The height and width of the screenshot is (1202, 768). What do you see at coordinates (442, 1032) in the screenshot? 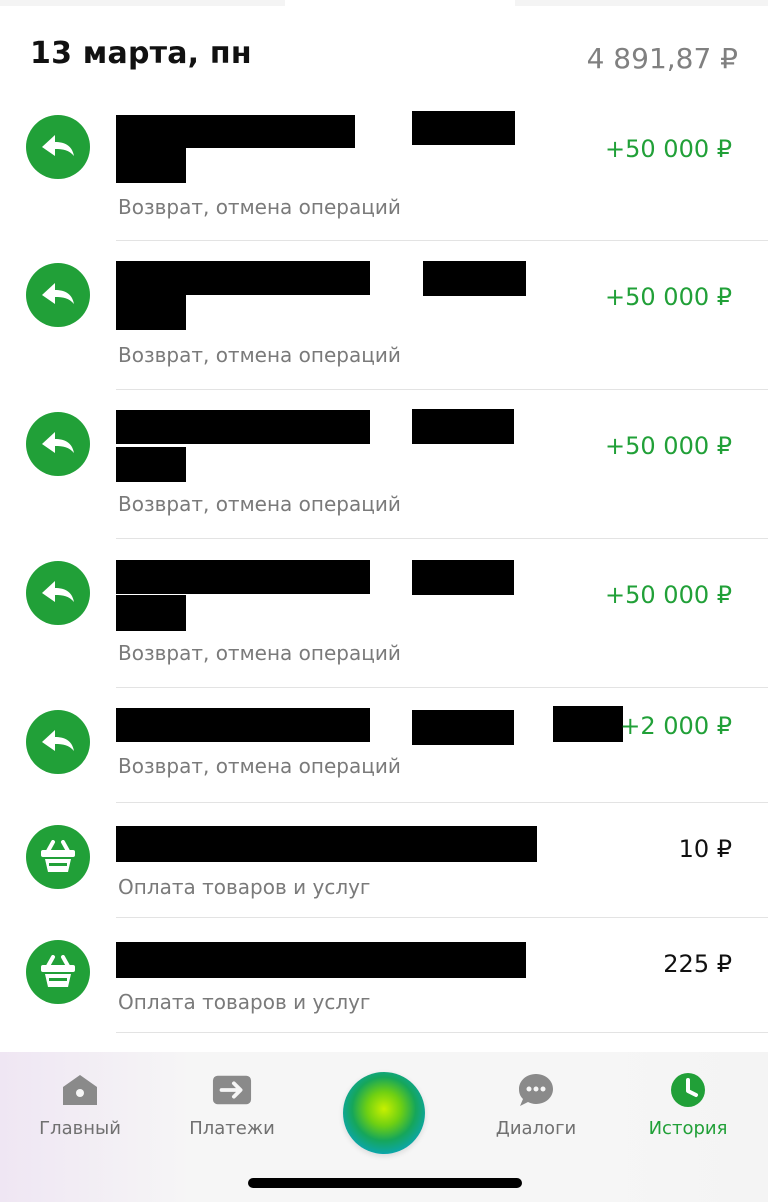
I see `divider` at bounding box center [442, 1032].